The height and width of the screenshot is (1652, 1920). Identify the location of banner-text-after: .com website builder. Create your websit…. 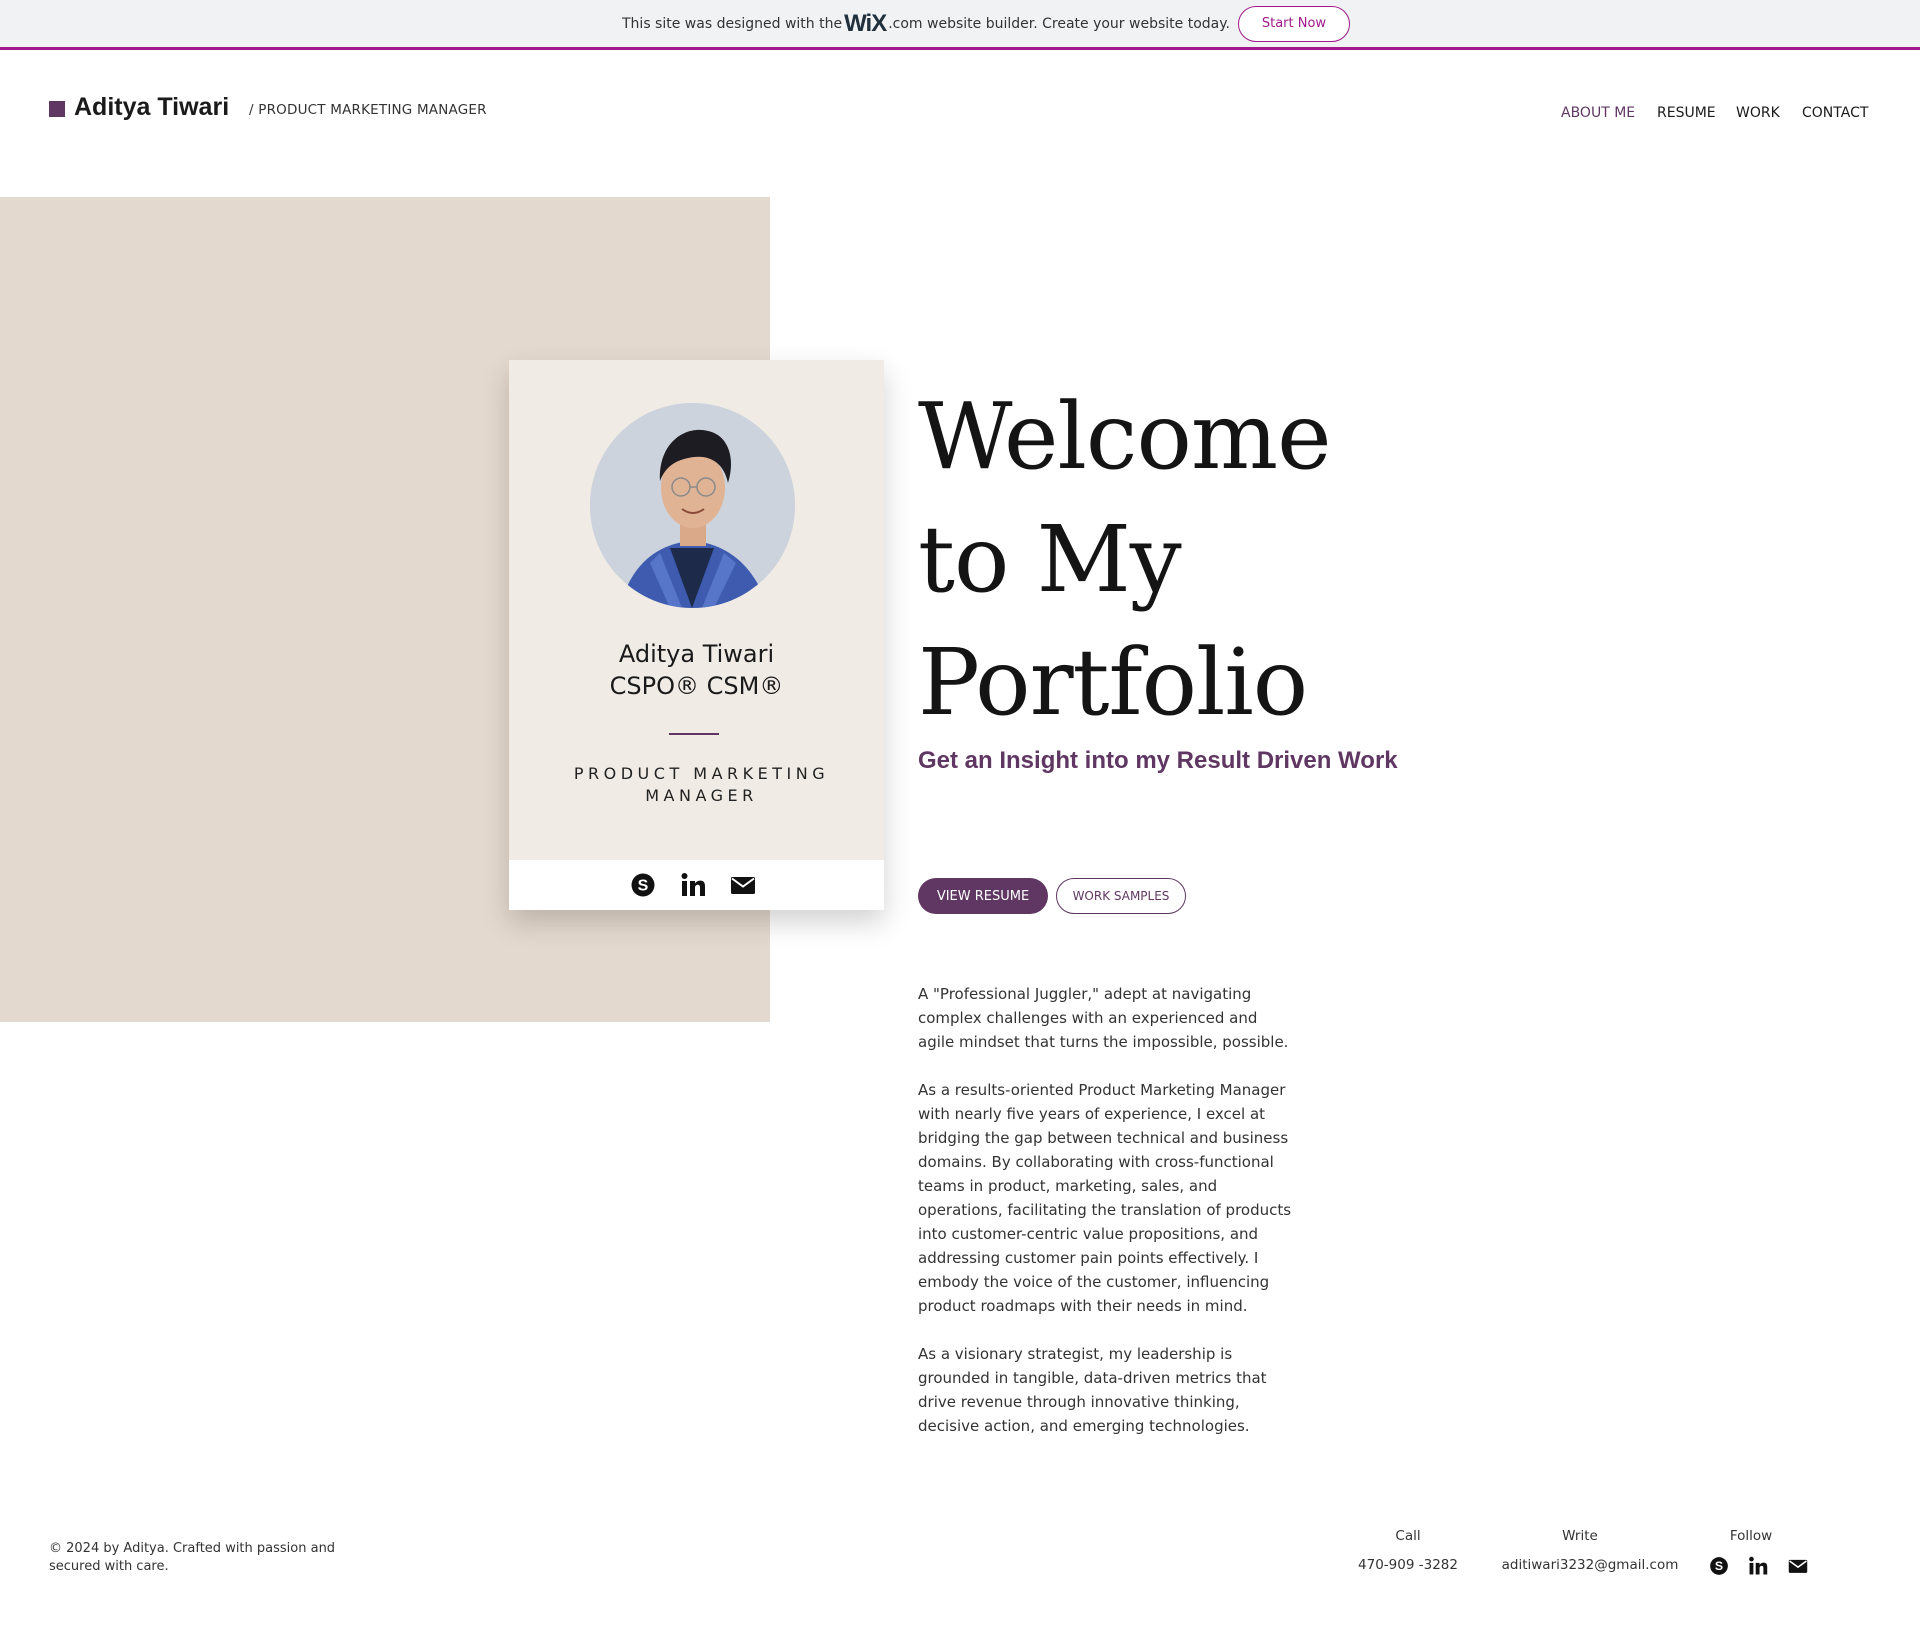
(1059, 23).